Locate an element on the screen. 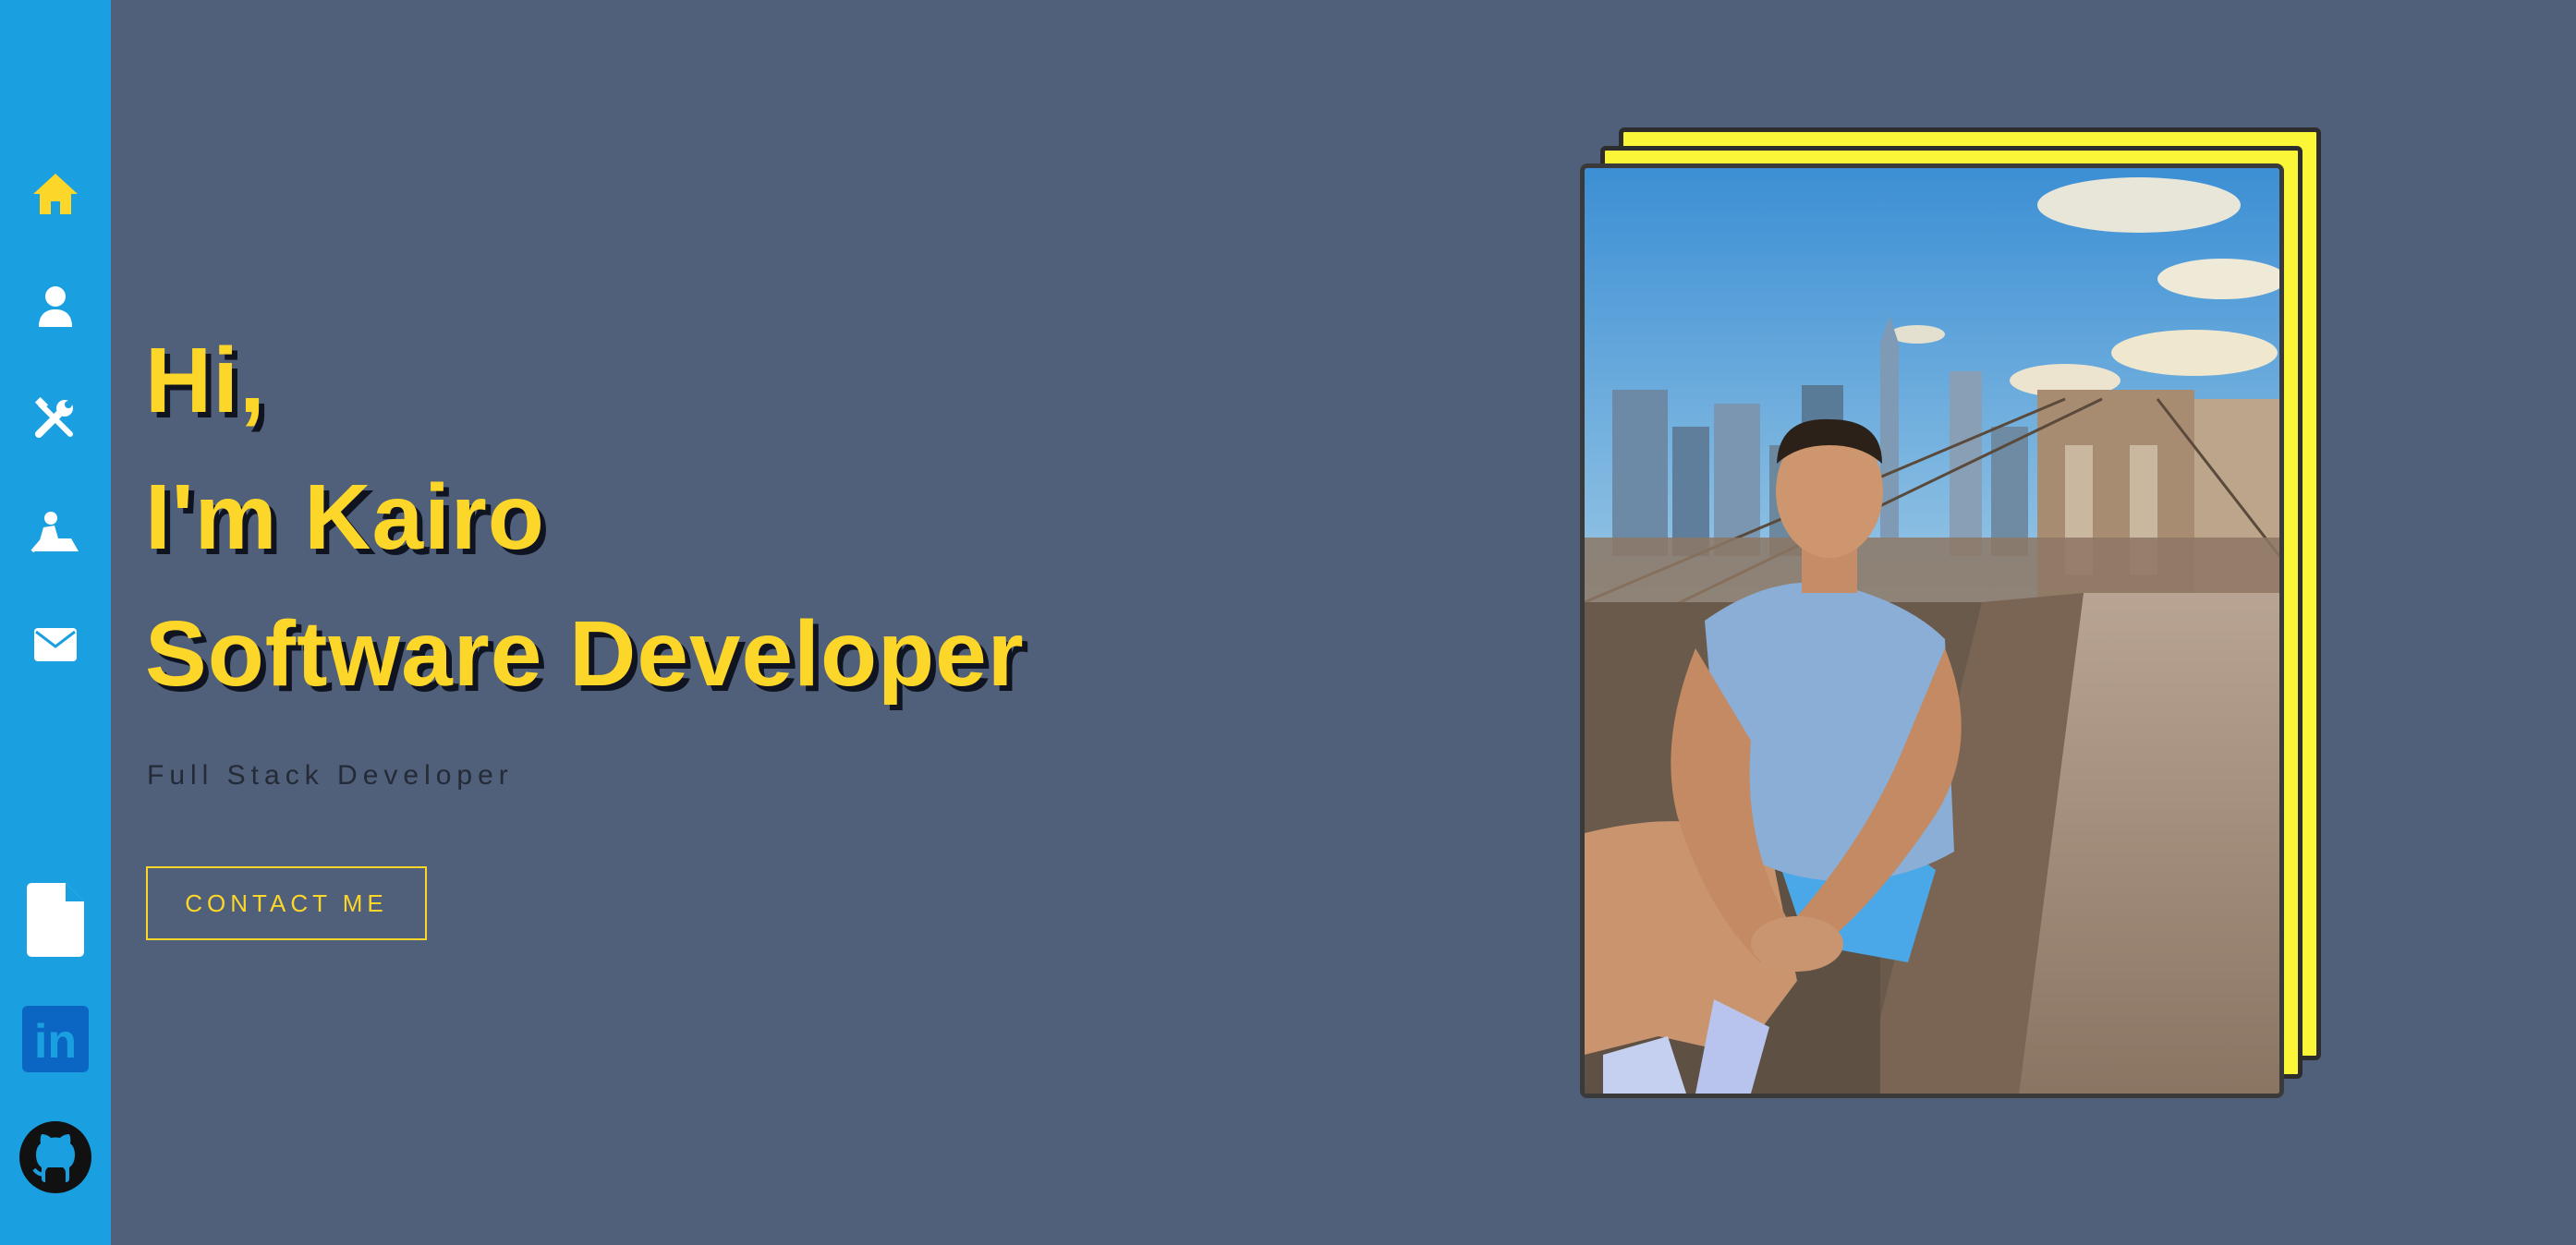 This screenshot has height=1245, width=2576. nav-contact is located at coordinates (55, 645).